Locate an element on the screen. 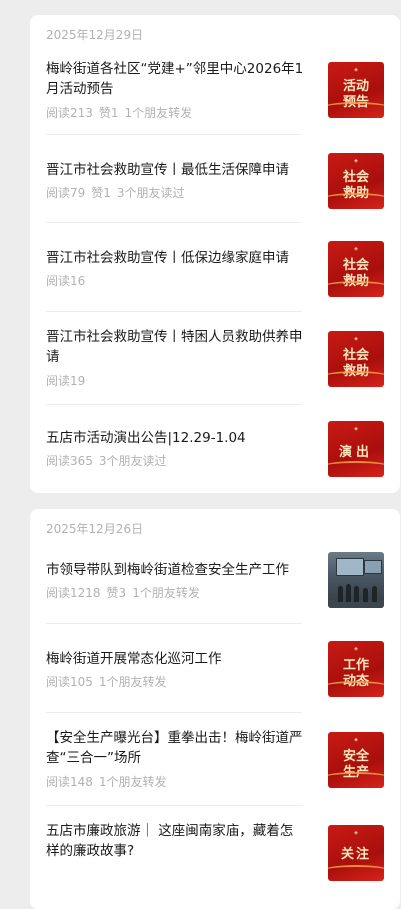 This screenshot has width=401, height=909. article-title: 五店市廉政旅游｜ 这座闽南家庙，藏着怎样的廉政故事? is located at coordinates (175, 841).